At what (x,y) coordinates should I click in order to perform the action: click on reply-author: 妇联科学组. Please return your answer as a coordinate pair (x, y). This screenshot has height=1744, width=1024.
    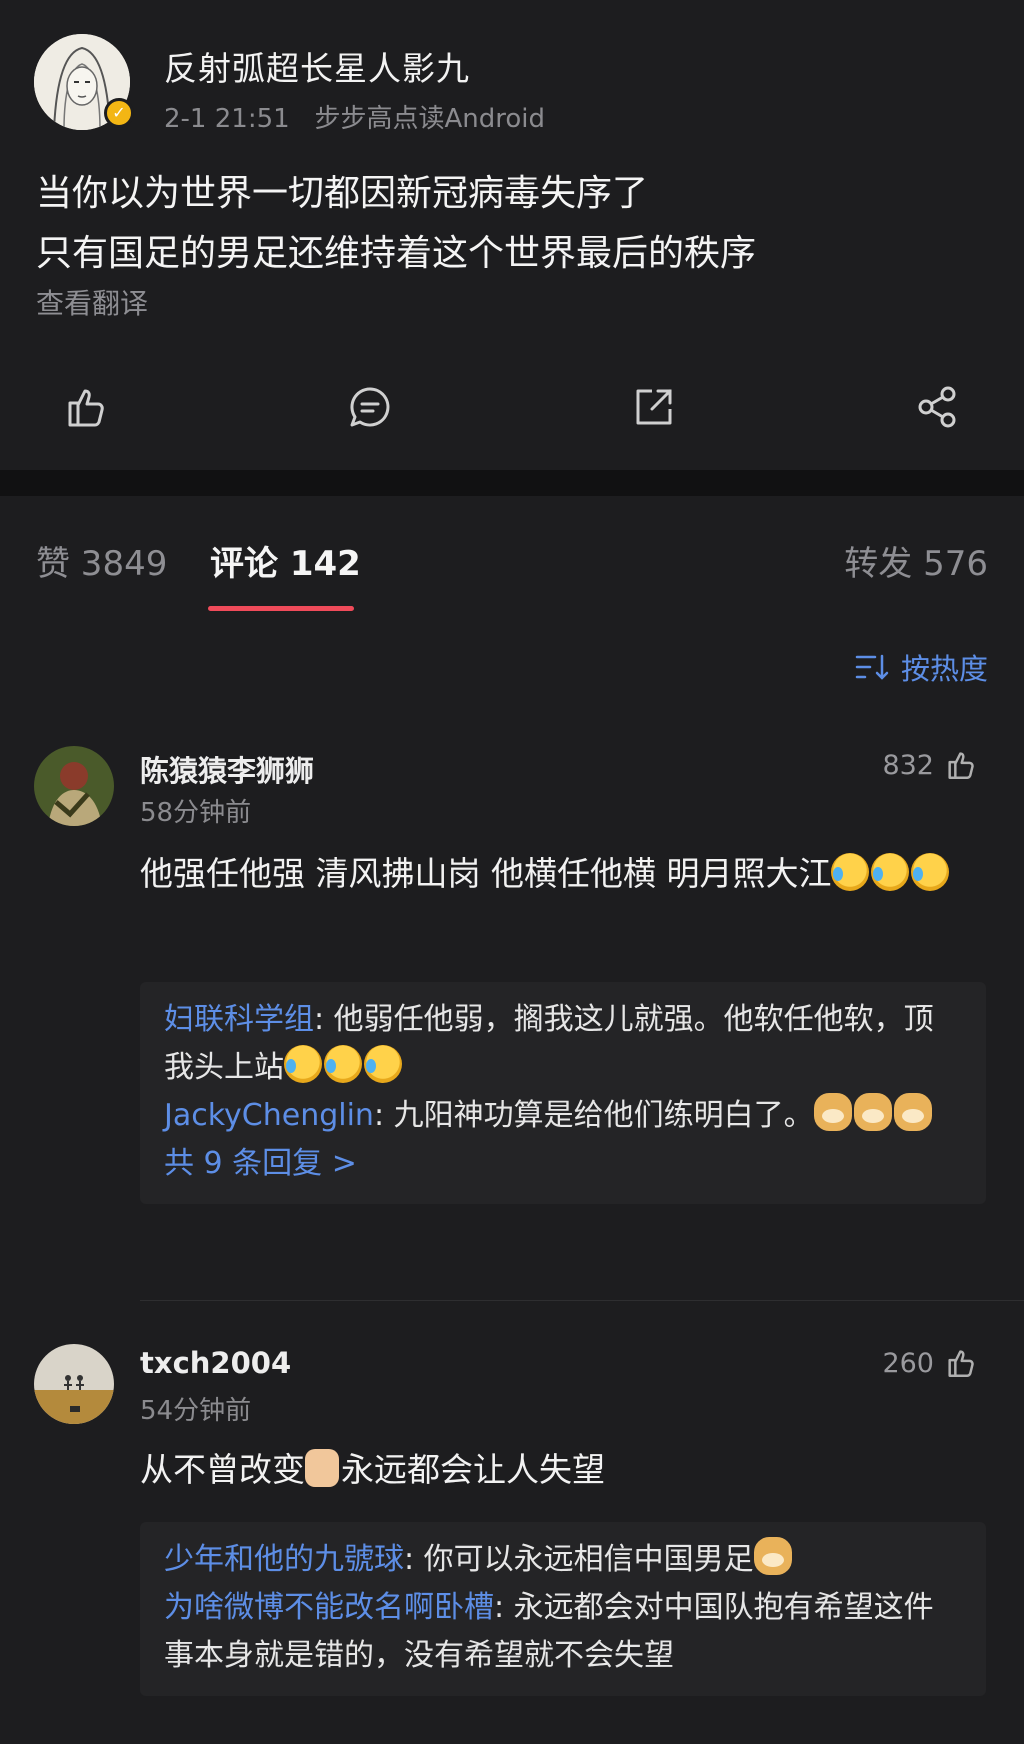
    Looking at the image, I should click on (239, 1019).